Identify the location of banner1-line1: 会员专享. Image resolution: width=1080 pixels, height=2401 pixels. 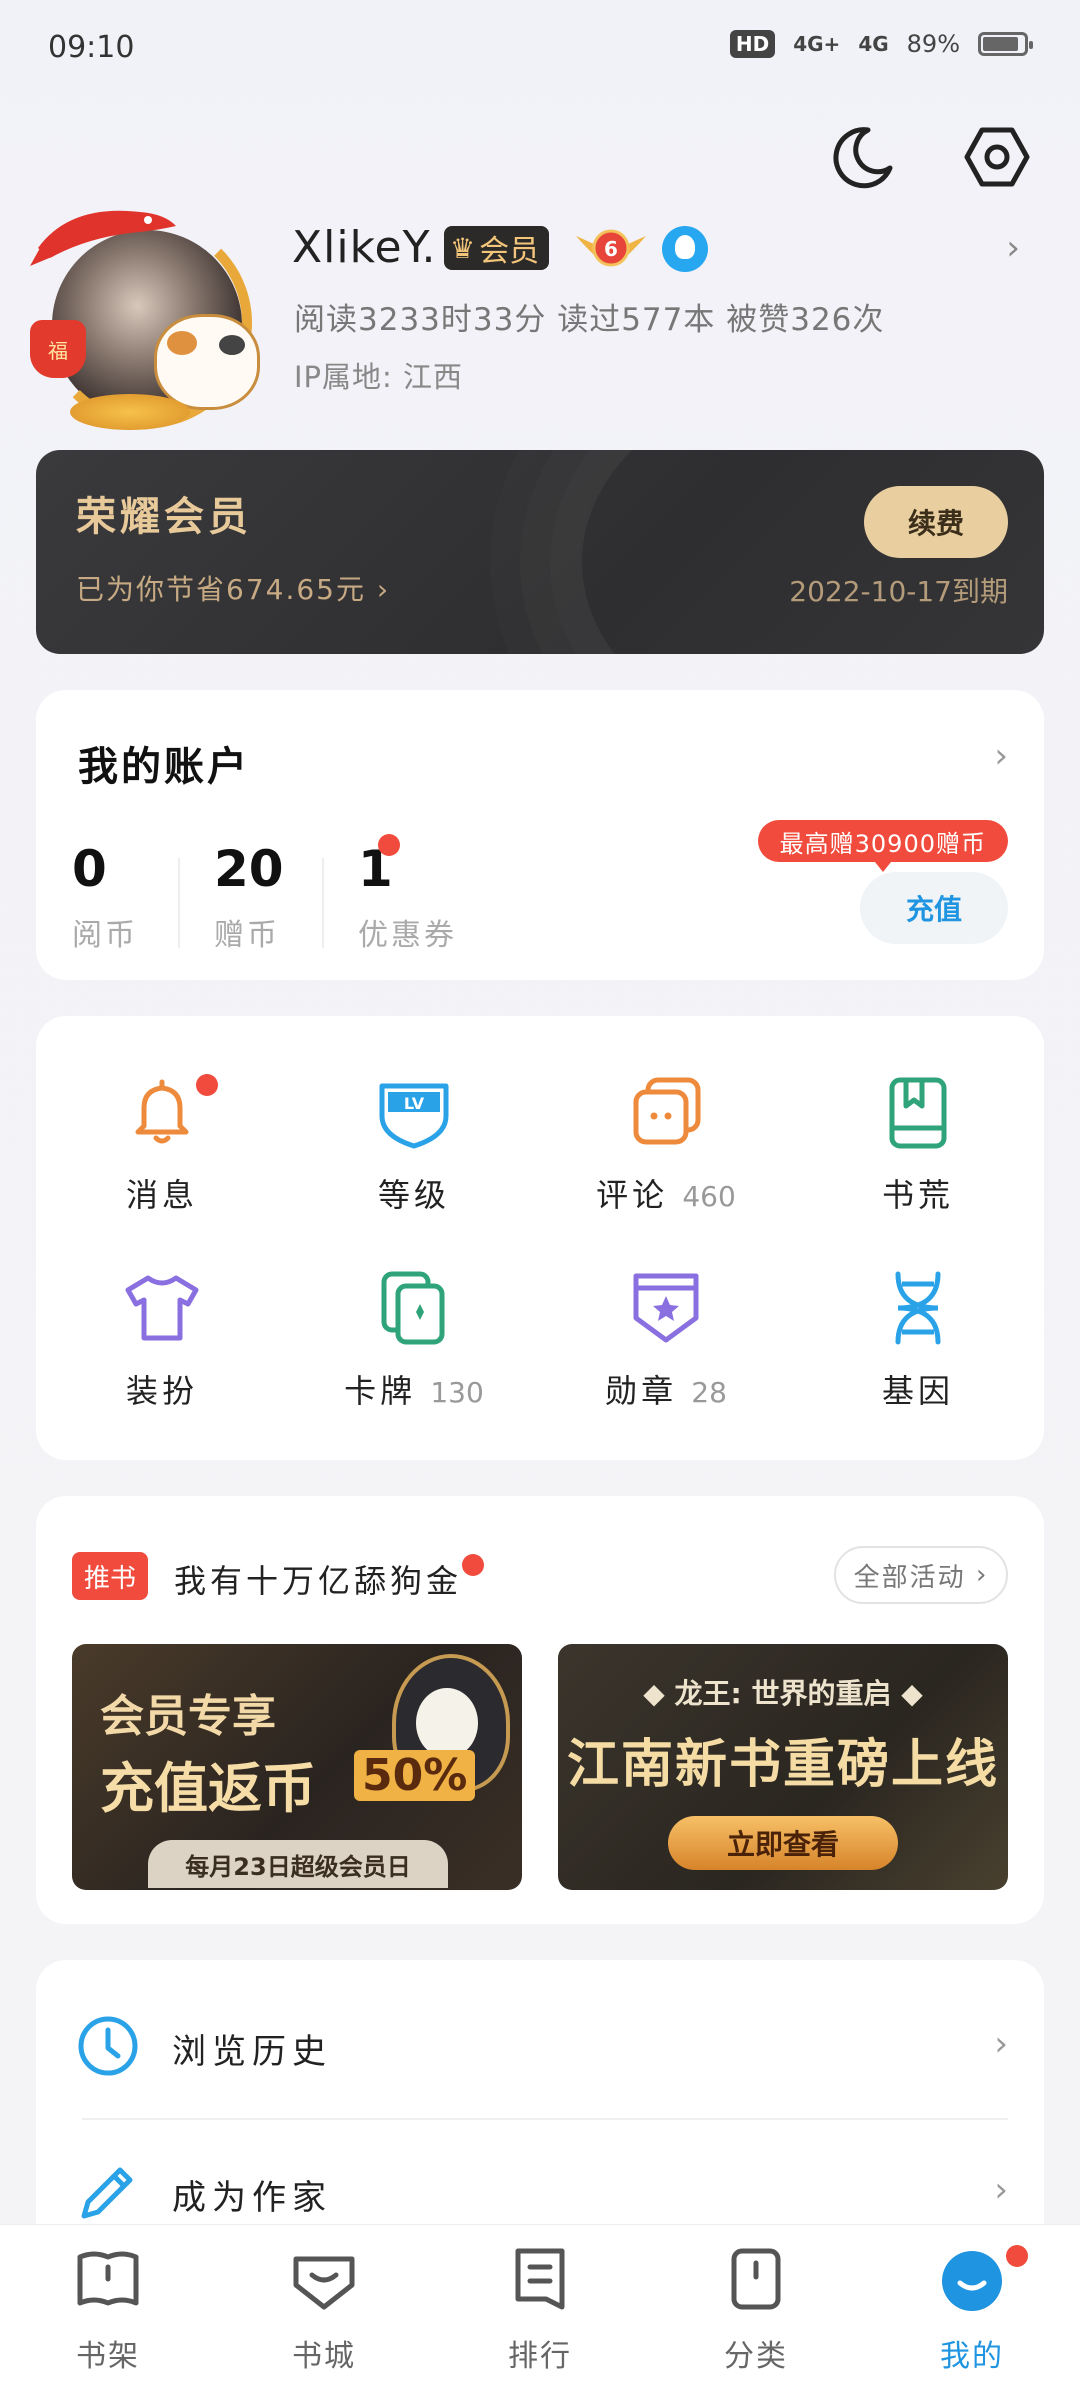
(188, 1716).